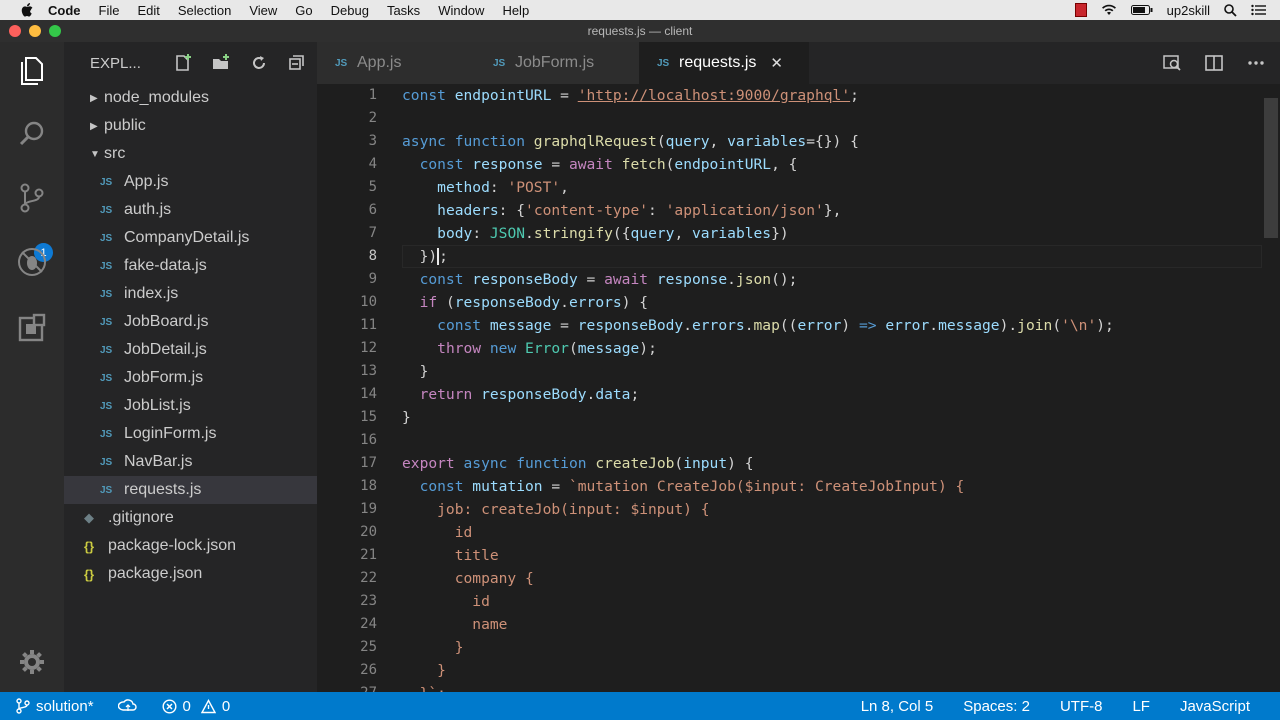 The width and height of the screenshot is (1280, 720). What do you see at coordinates (1258, 10) in the screenshot?
I see `notification-center-icon` at bounding box center [1258, 10].